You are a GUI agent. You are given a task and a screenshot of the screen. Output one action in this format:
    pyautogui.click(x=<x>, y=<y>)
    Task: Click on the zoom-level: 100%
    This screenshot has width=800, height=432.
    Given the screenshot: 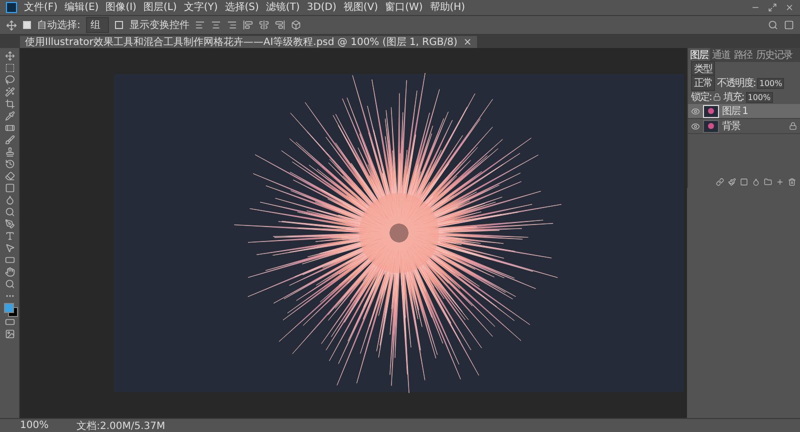 What is the action you would take?
    pyautogui.click(x=34, y=425)
    